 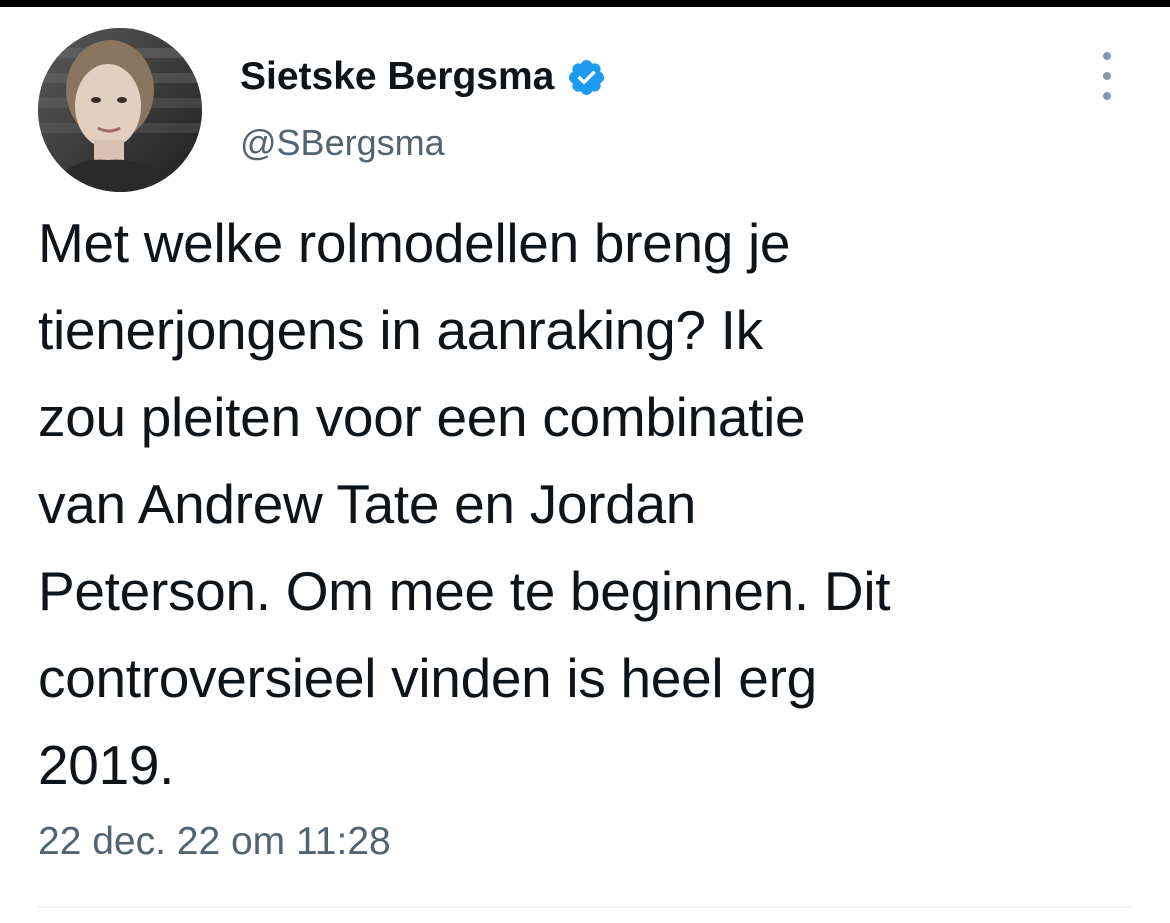 I want to click on divider, so click(x=585, y=907).